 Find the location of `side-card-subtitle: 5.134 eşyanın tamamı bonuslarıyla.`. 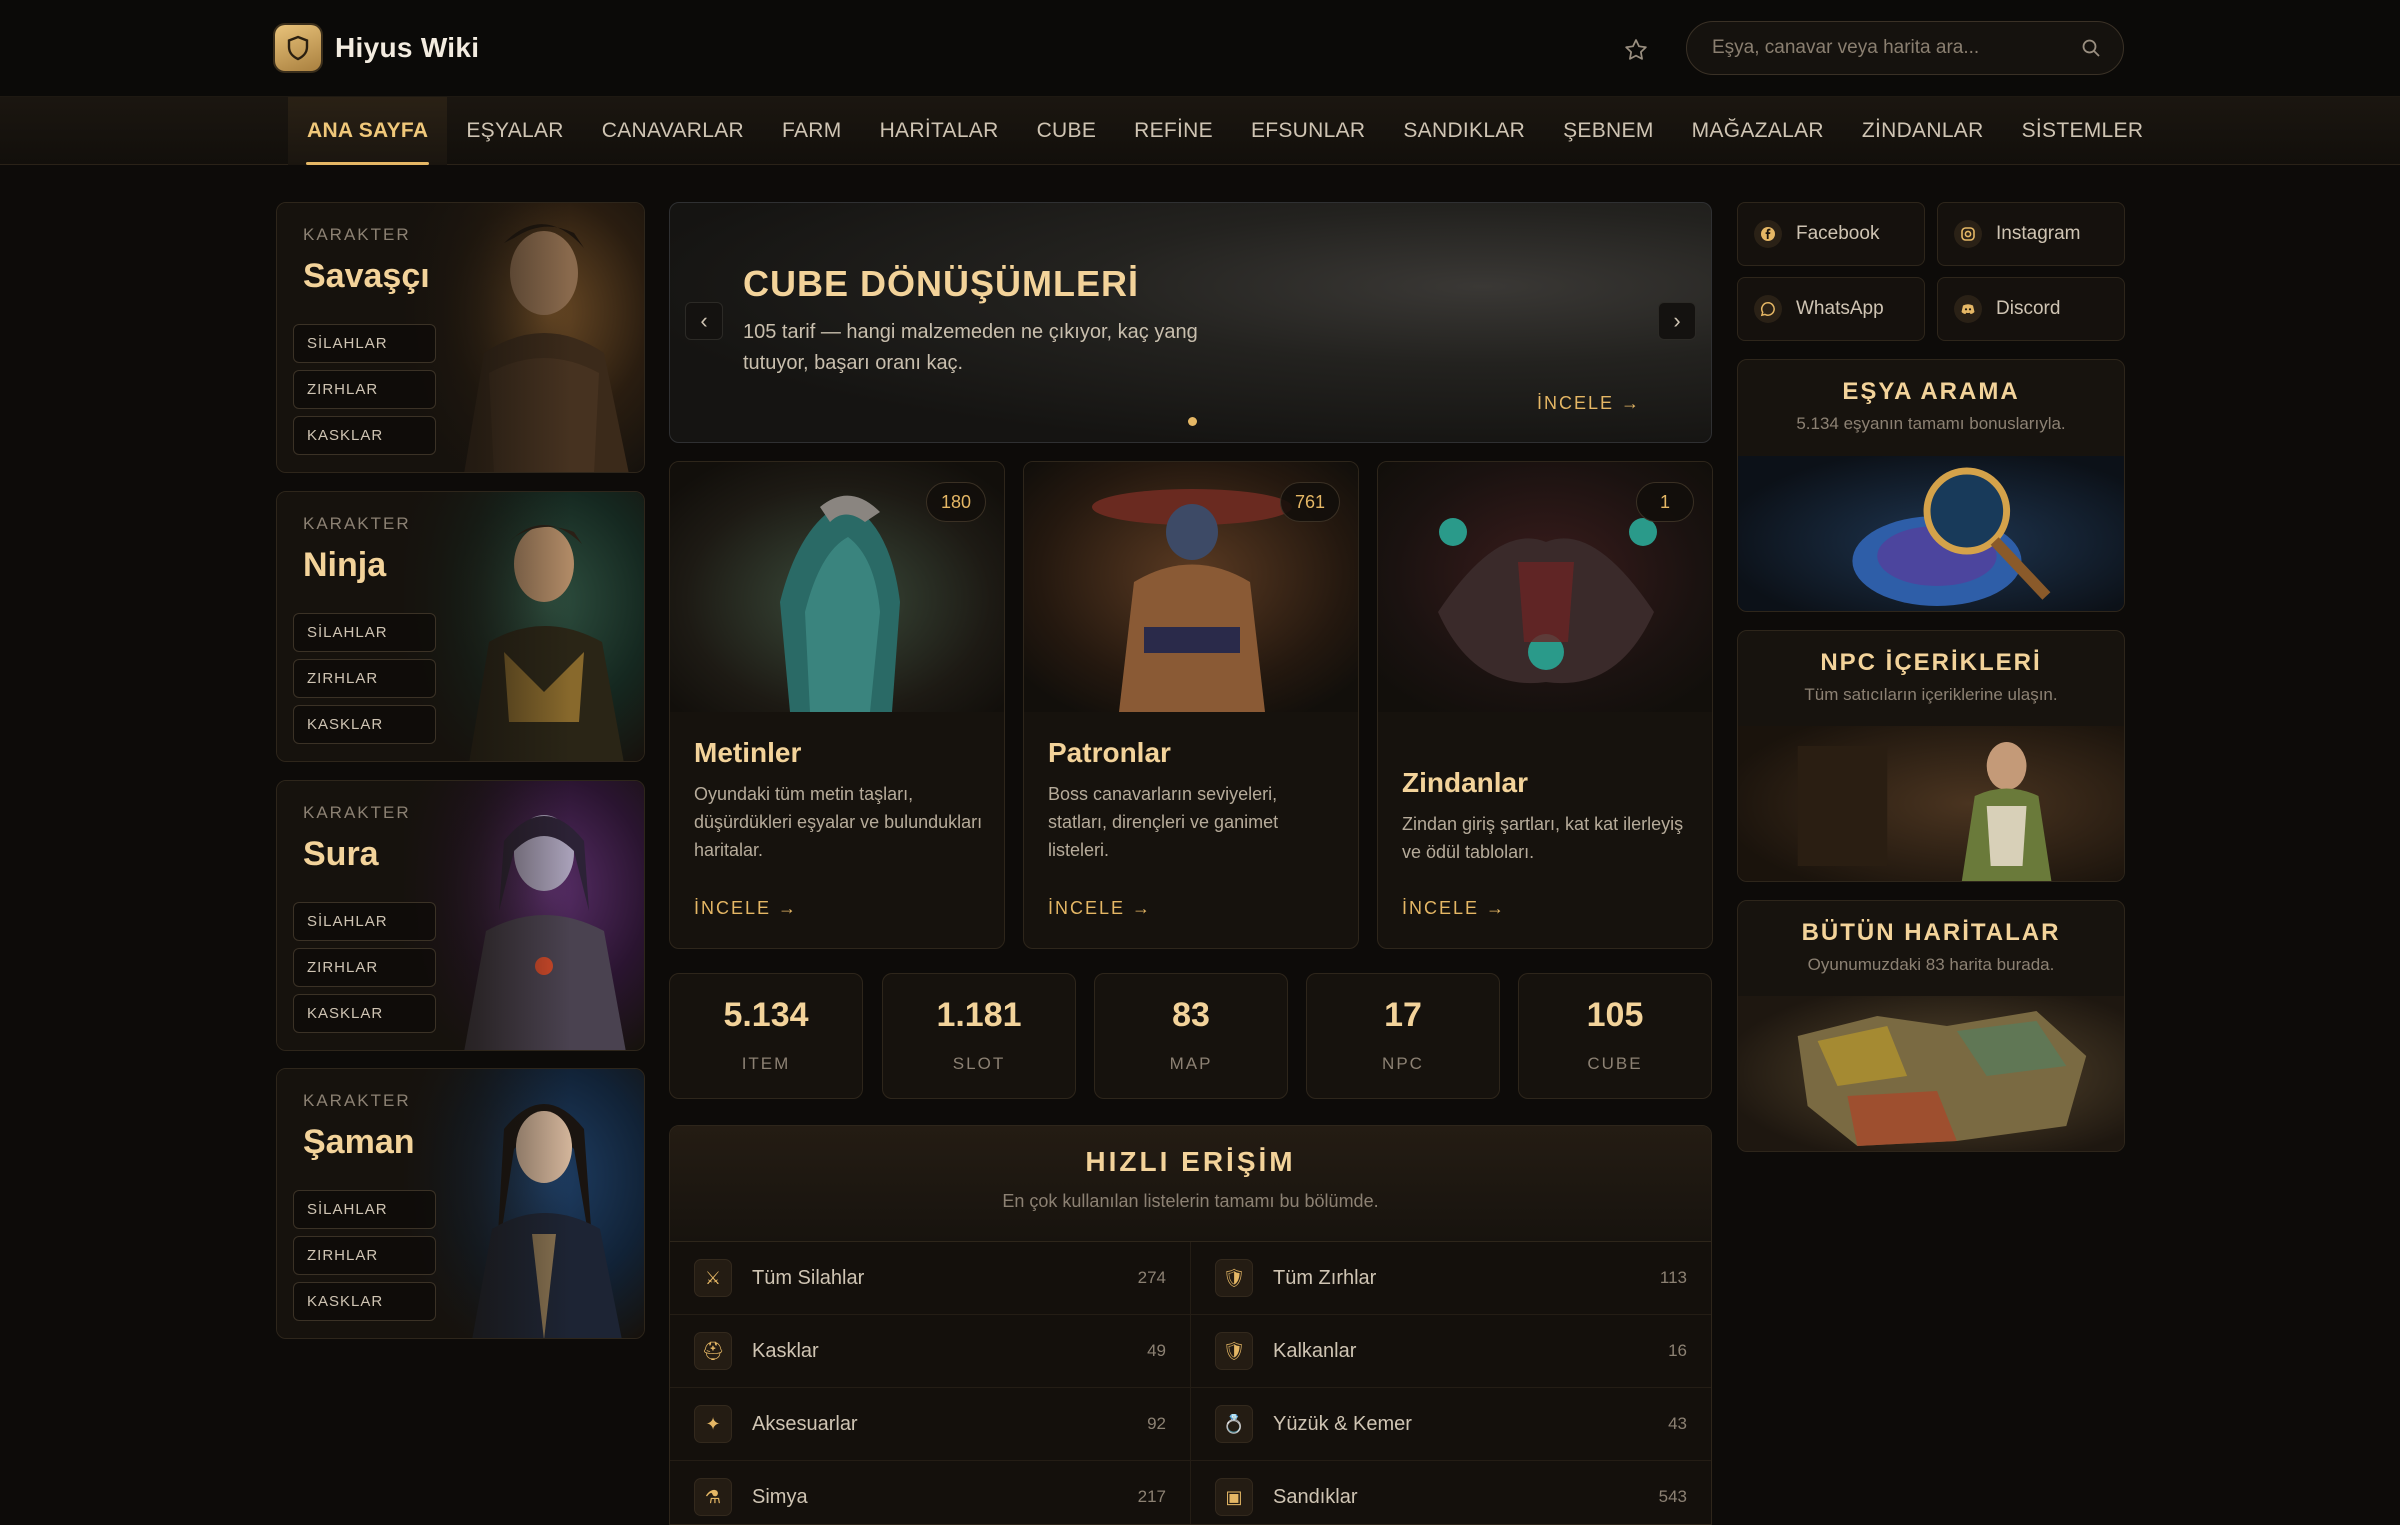

side-card-subtitle: 5.134 eşyanın tamamı bonuslarıyla. is located at coordinates (1931, 423).